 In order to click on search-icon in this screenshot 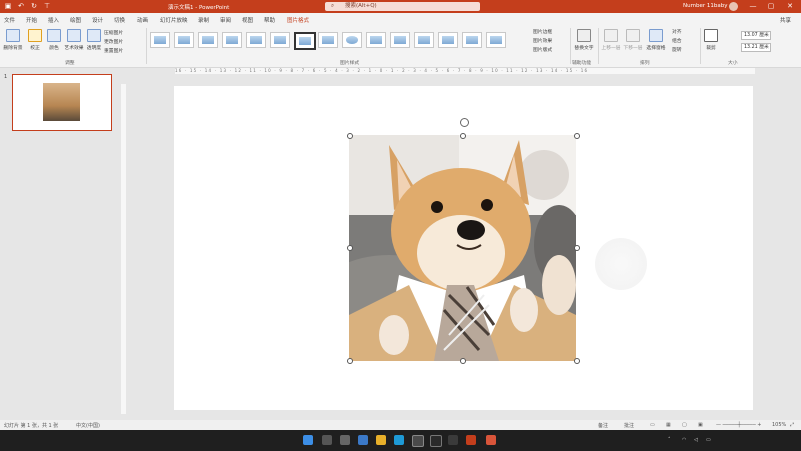, I will do `click(327, 440)`.